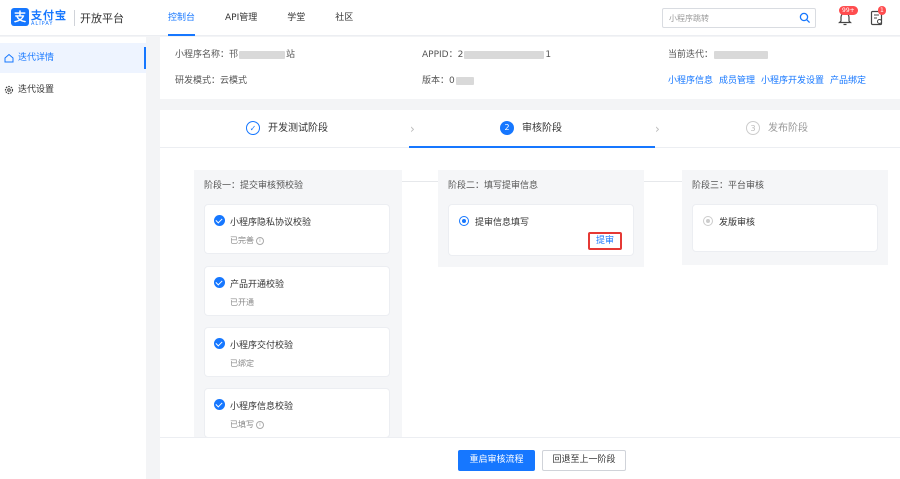  Describe the element at coordinates (708, 221) in the screenshot. I see `radio-disabled` at that location.